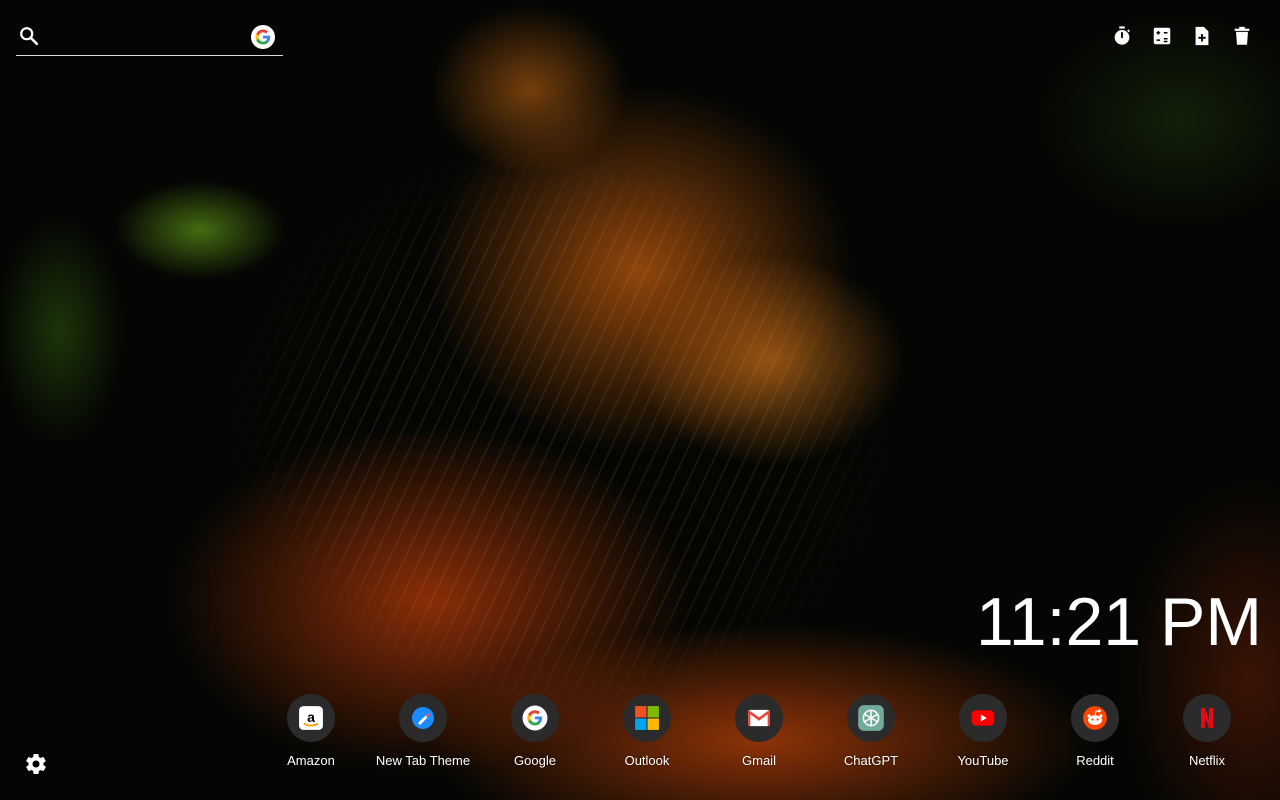 The width and height of the screenshot is (1280, 800). I want to click on amazon-icon: a, so click(311, 718).